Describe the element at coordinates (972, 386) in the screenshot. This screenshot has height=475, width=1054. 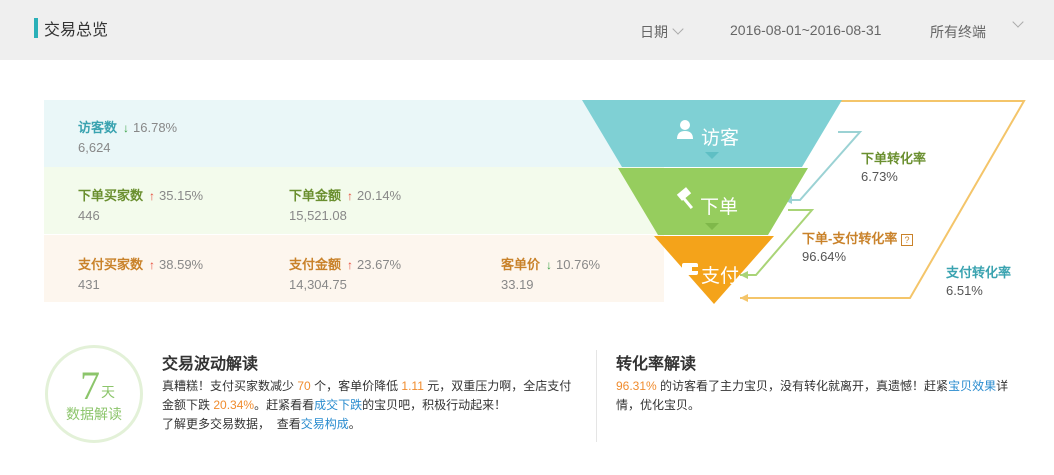
I see `item-effect-link: 宝贝效果` at that location.